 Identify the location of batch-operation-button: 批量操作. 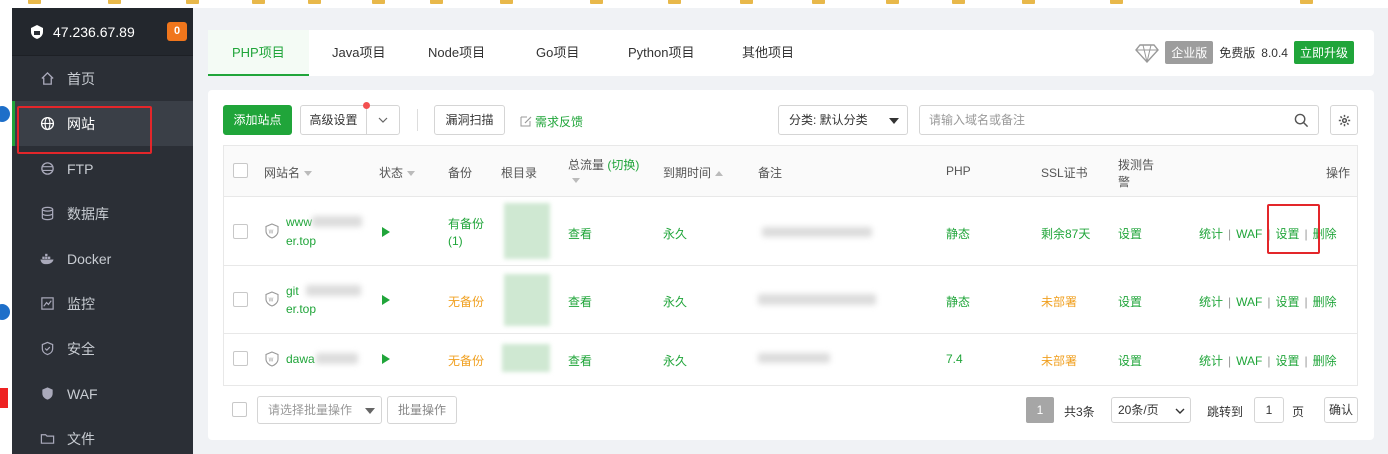
(422, 410).